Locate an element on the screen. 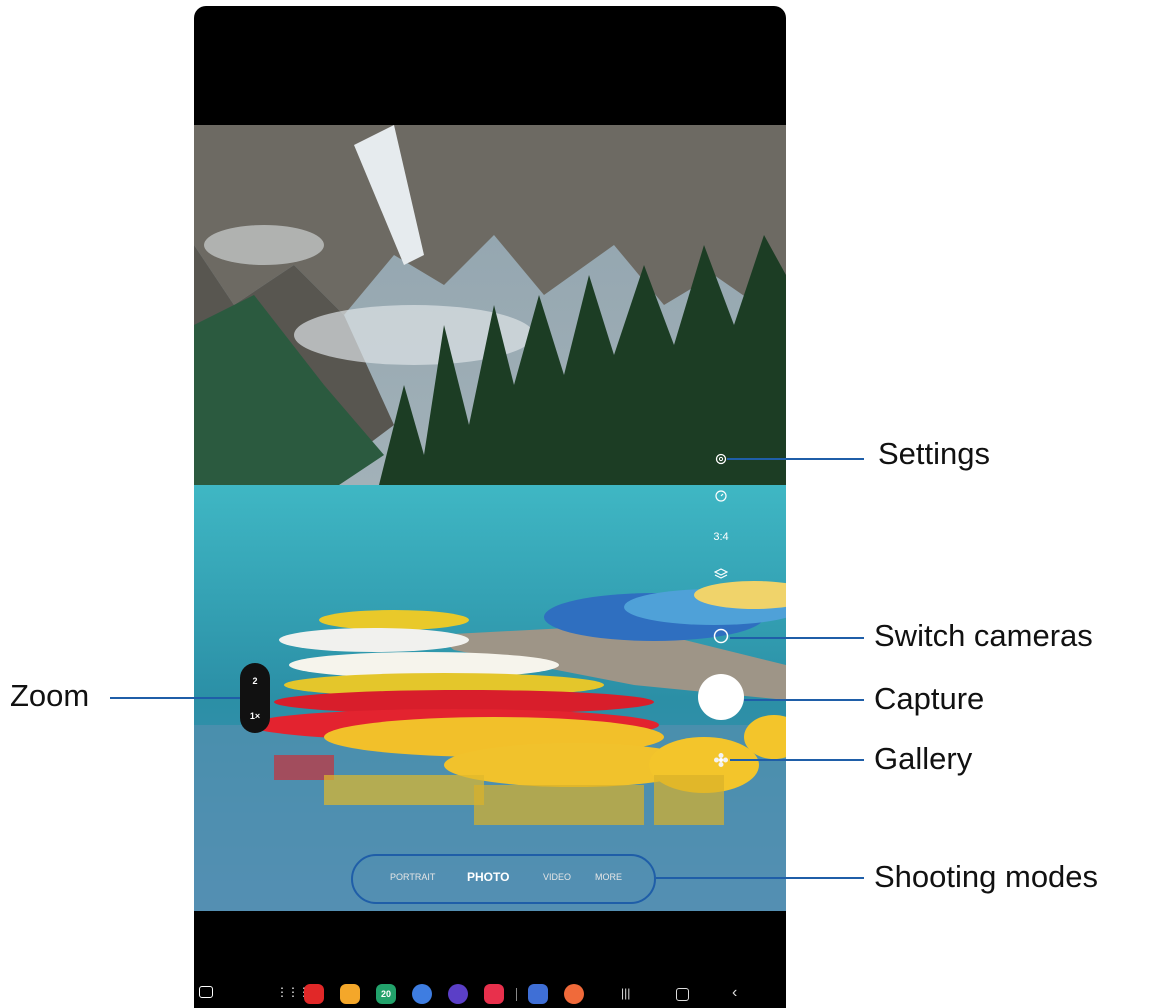 The image size is (1152, 1008). zoom-callout: Zoom is located at coordinates (50, 695).